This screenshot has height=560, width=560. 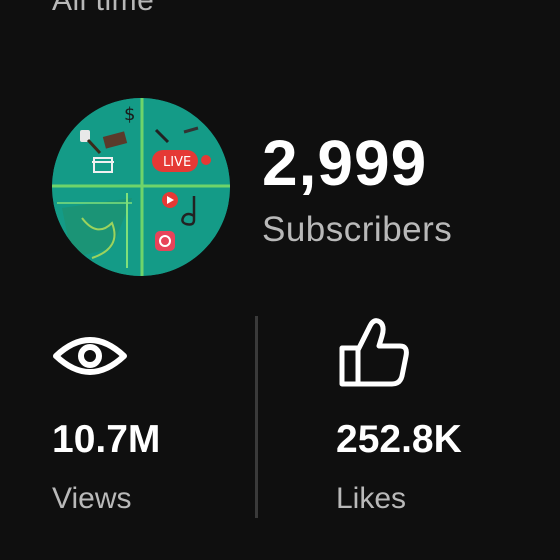 I want to click on likes-label: Likes, so click(x=371, y=498).